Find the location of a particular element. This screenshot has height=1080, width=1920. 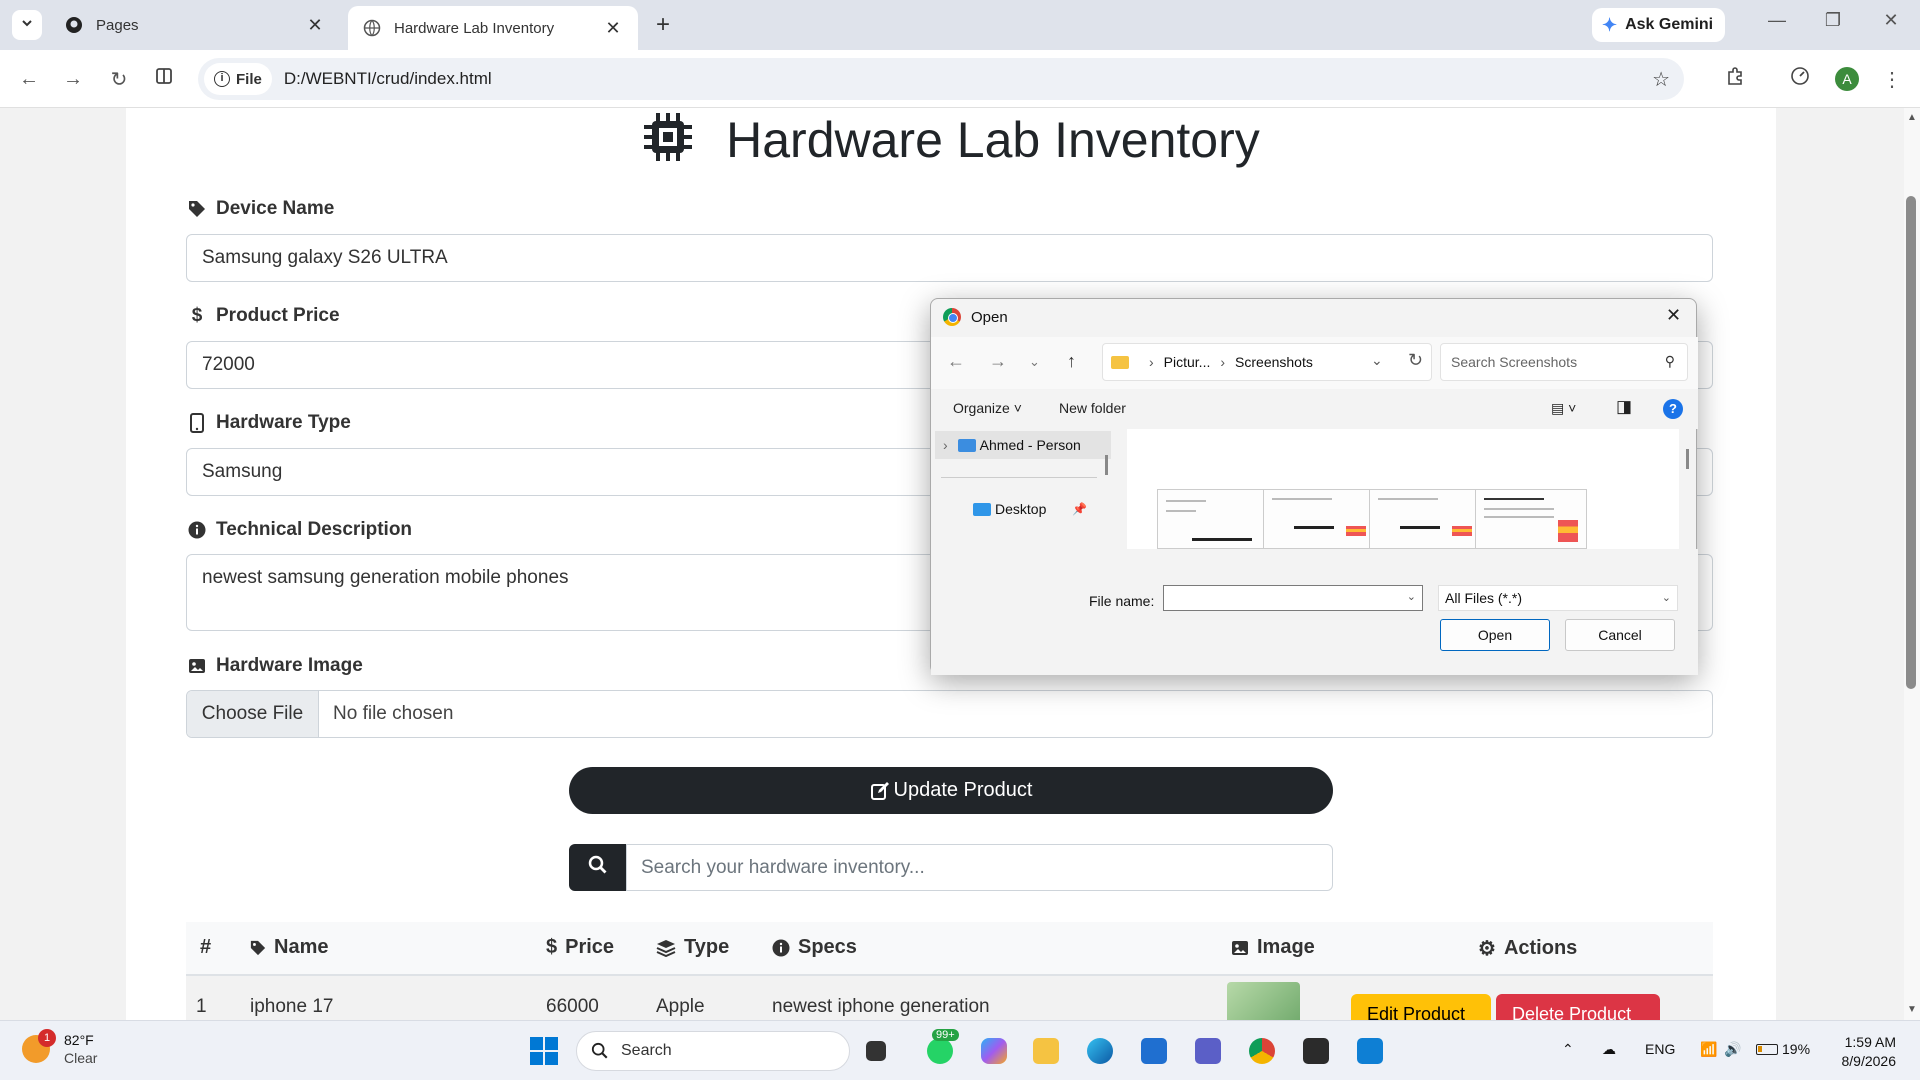

onedrive-cloud-icon: ☁ is located at coordinates (1609, 1049).